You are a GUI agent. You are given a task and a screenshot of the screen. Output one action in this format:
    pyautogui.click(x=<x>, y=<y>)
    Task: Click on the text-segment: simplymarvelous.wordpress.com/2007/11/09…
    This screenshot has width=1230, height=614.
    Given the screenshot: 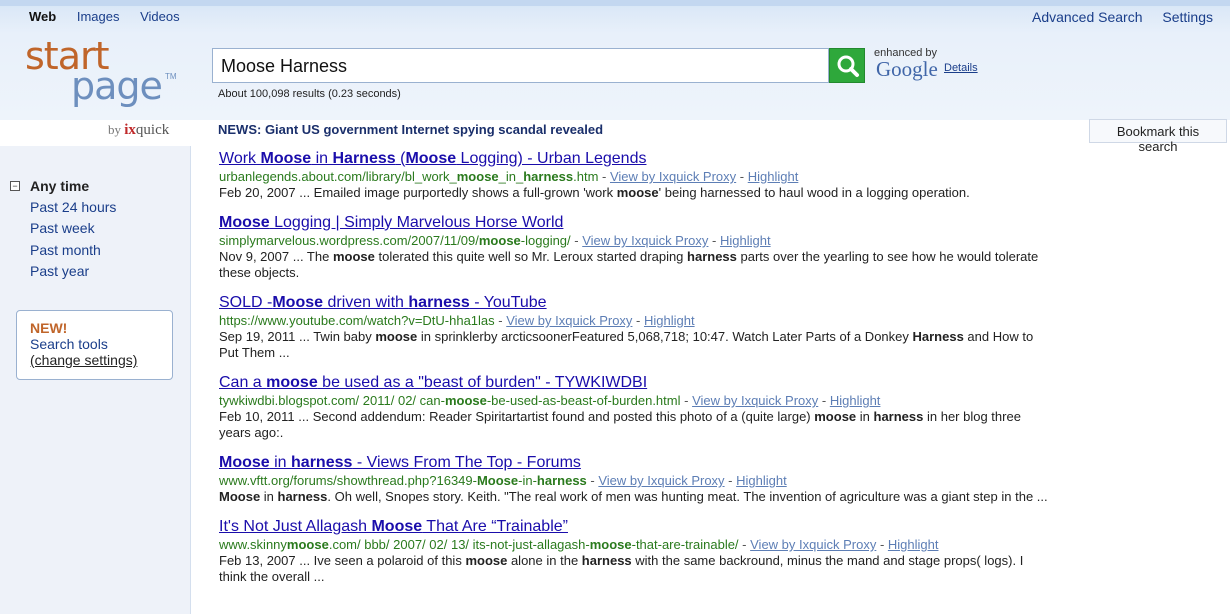 What is the action you would take?
    pyautogui.click(x=349, y=240)
    